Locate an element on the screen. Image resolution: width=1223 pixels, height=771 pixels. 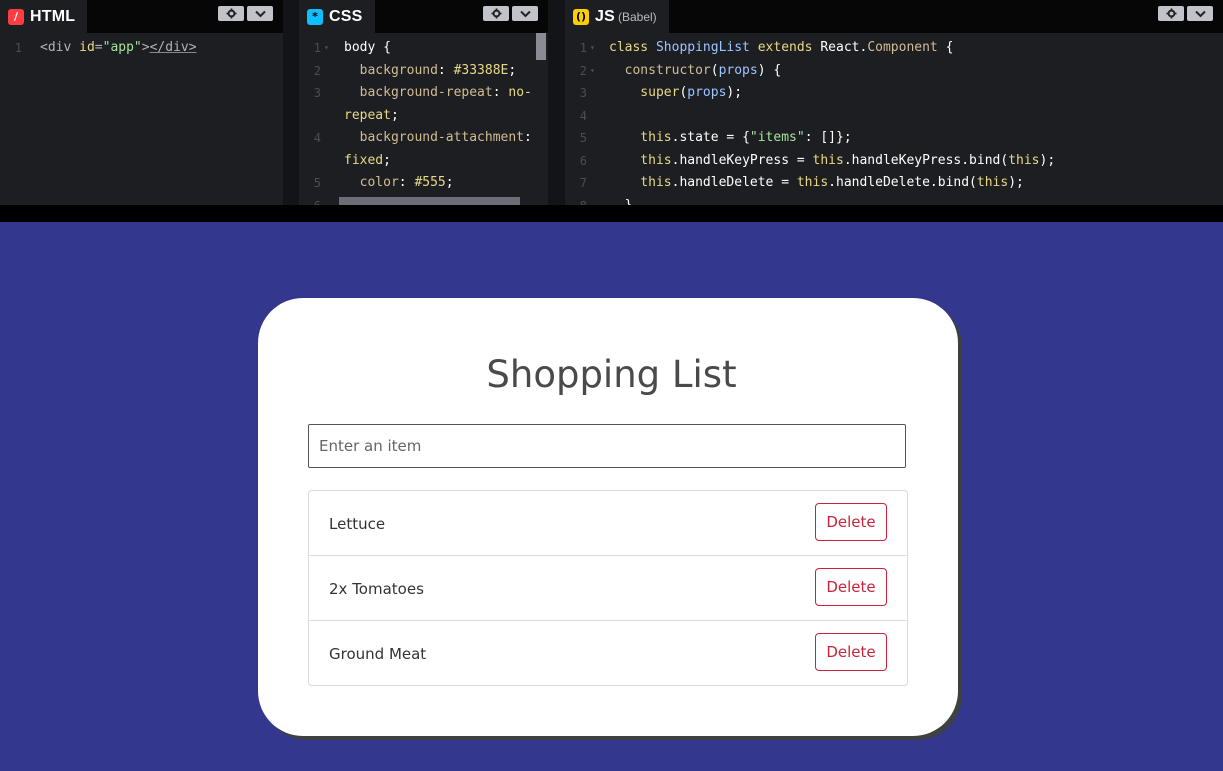
code-line: 2 ▾ constructor(props) { is located at coordinates (894, 71).